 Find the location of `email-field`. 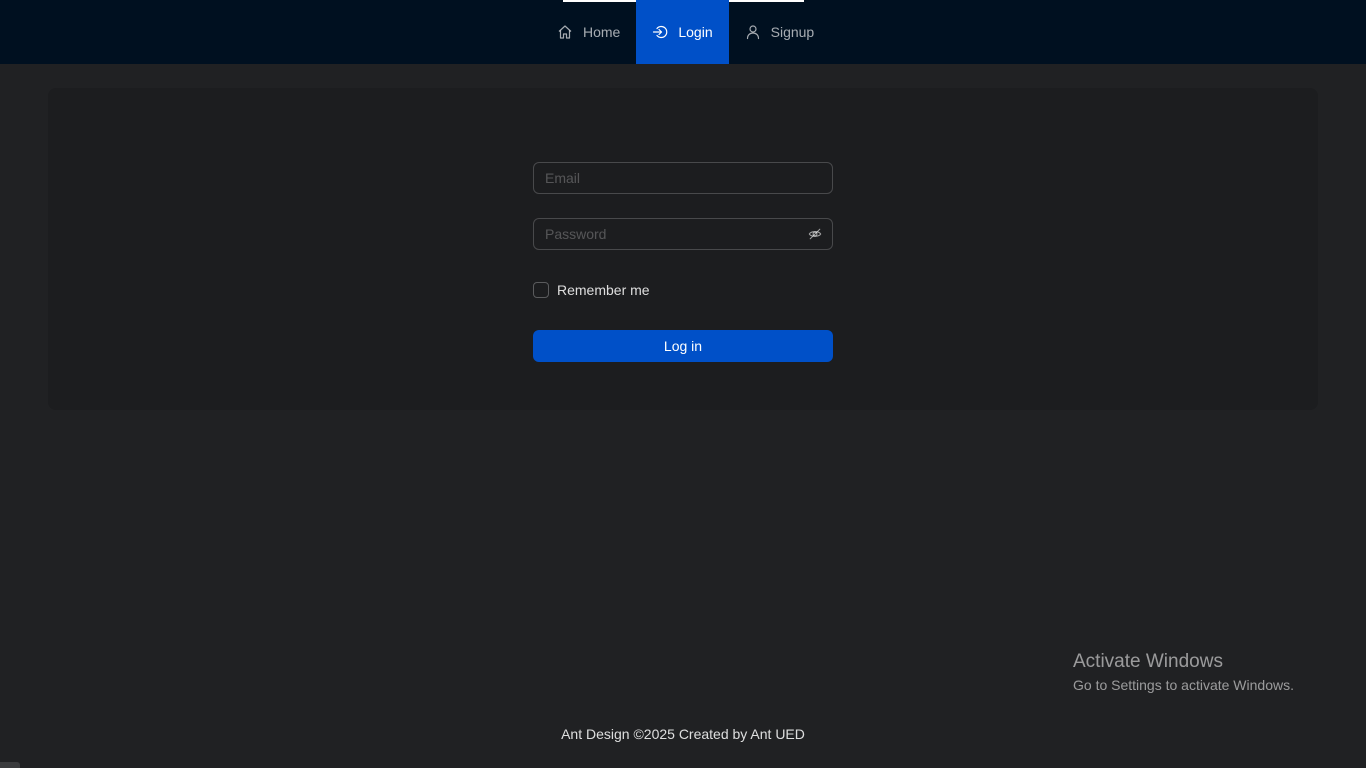

email-field is located at coordinates (683, 178).